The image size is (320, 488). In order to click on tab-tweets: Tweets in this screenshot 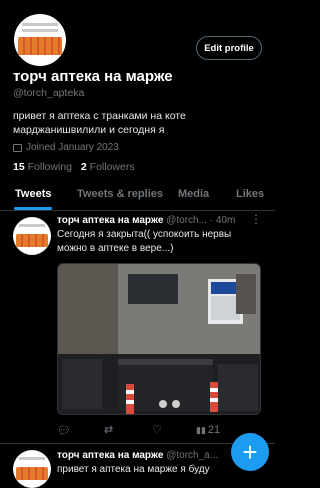, I will do `click(33, 194)`.